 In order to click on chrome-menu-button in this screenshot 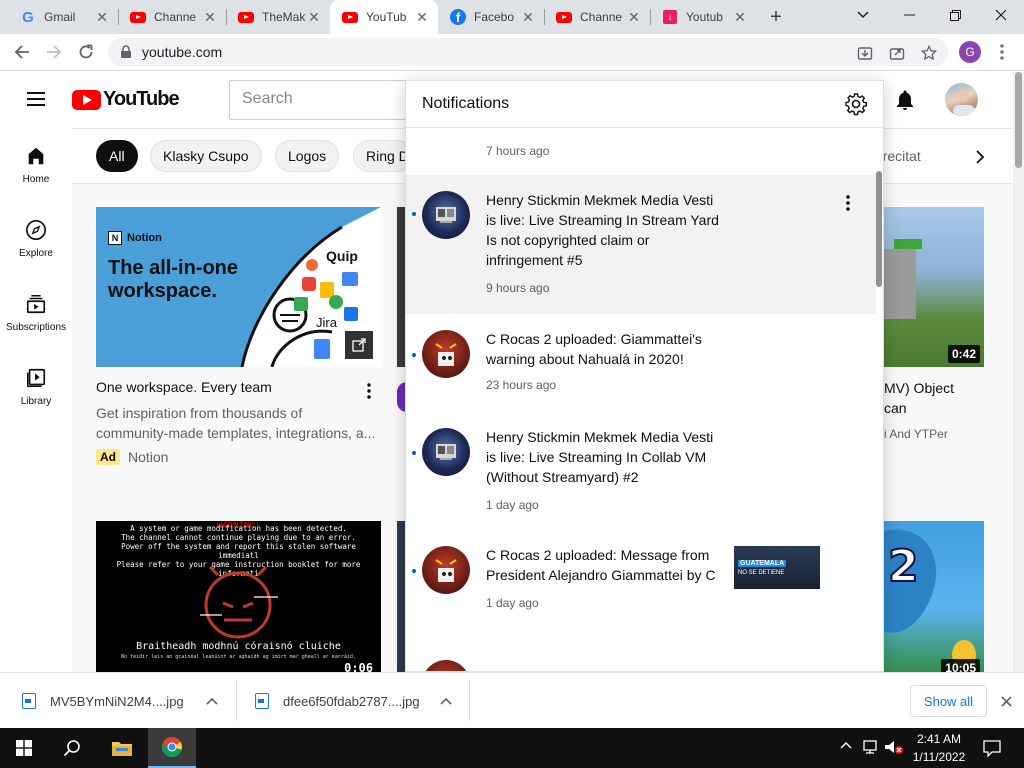, I will do `click(1002, 52)`.